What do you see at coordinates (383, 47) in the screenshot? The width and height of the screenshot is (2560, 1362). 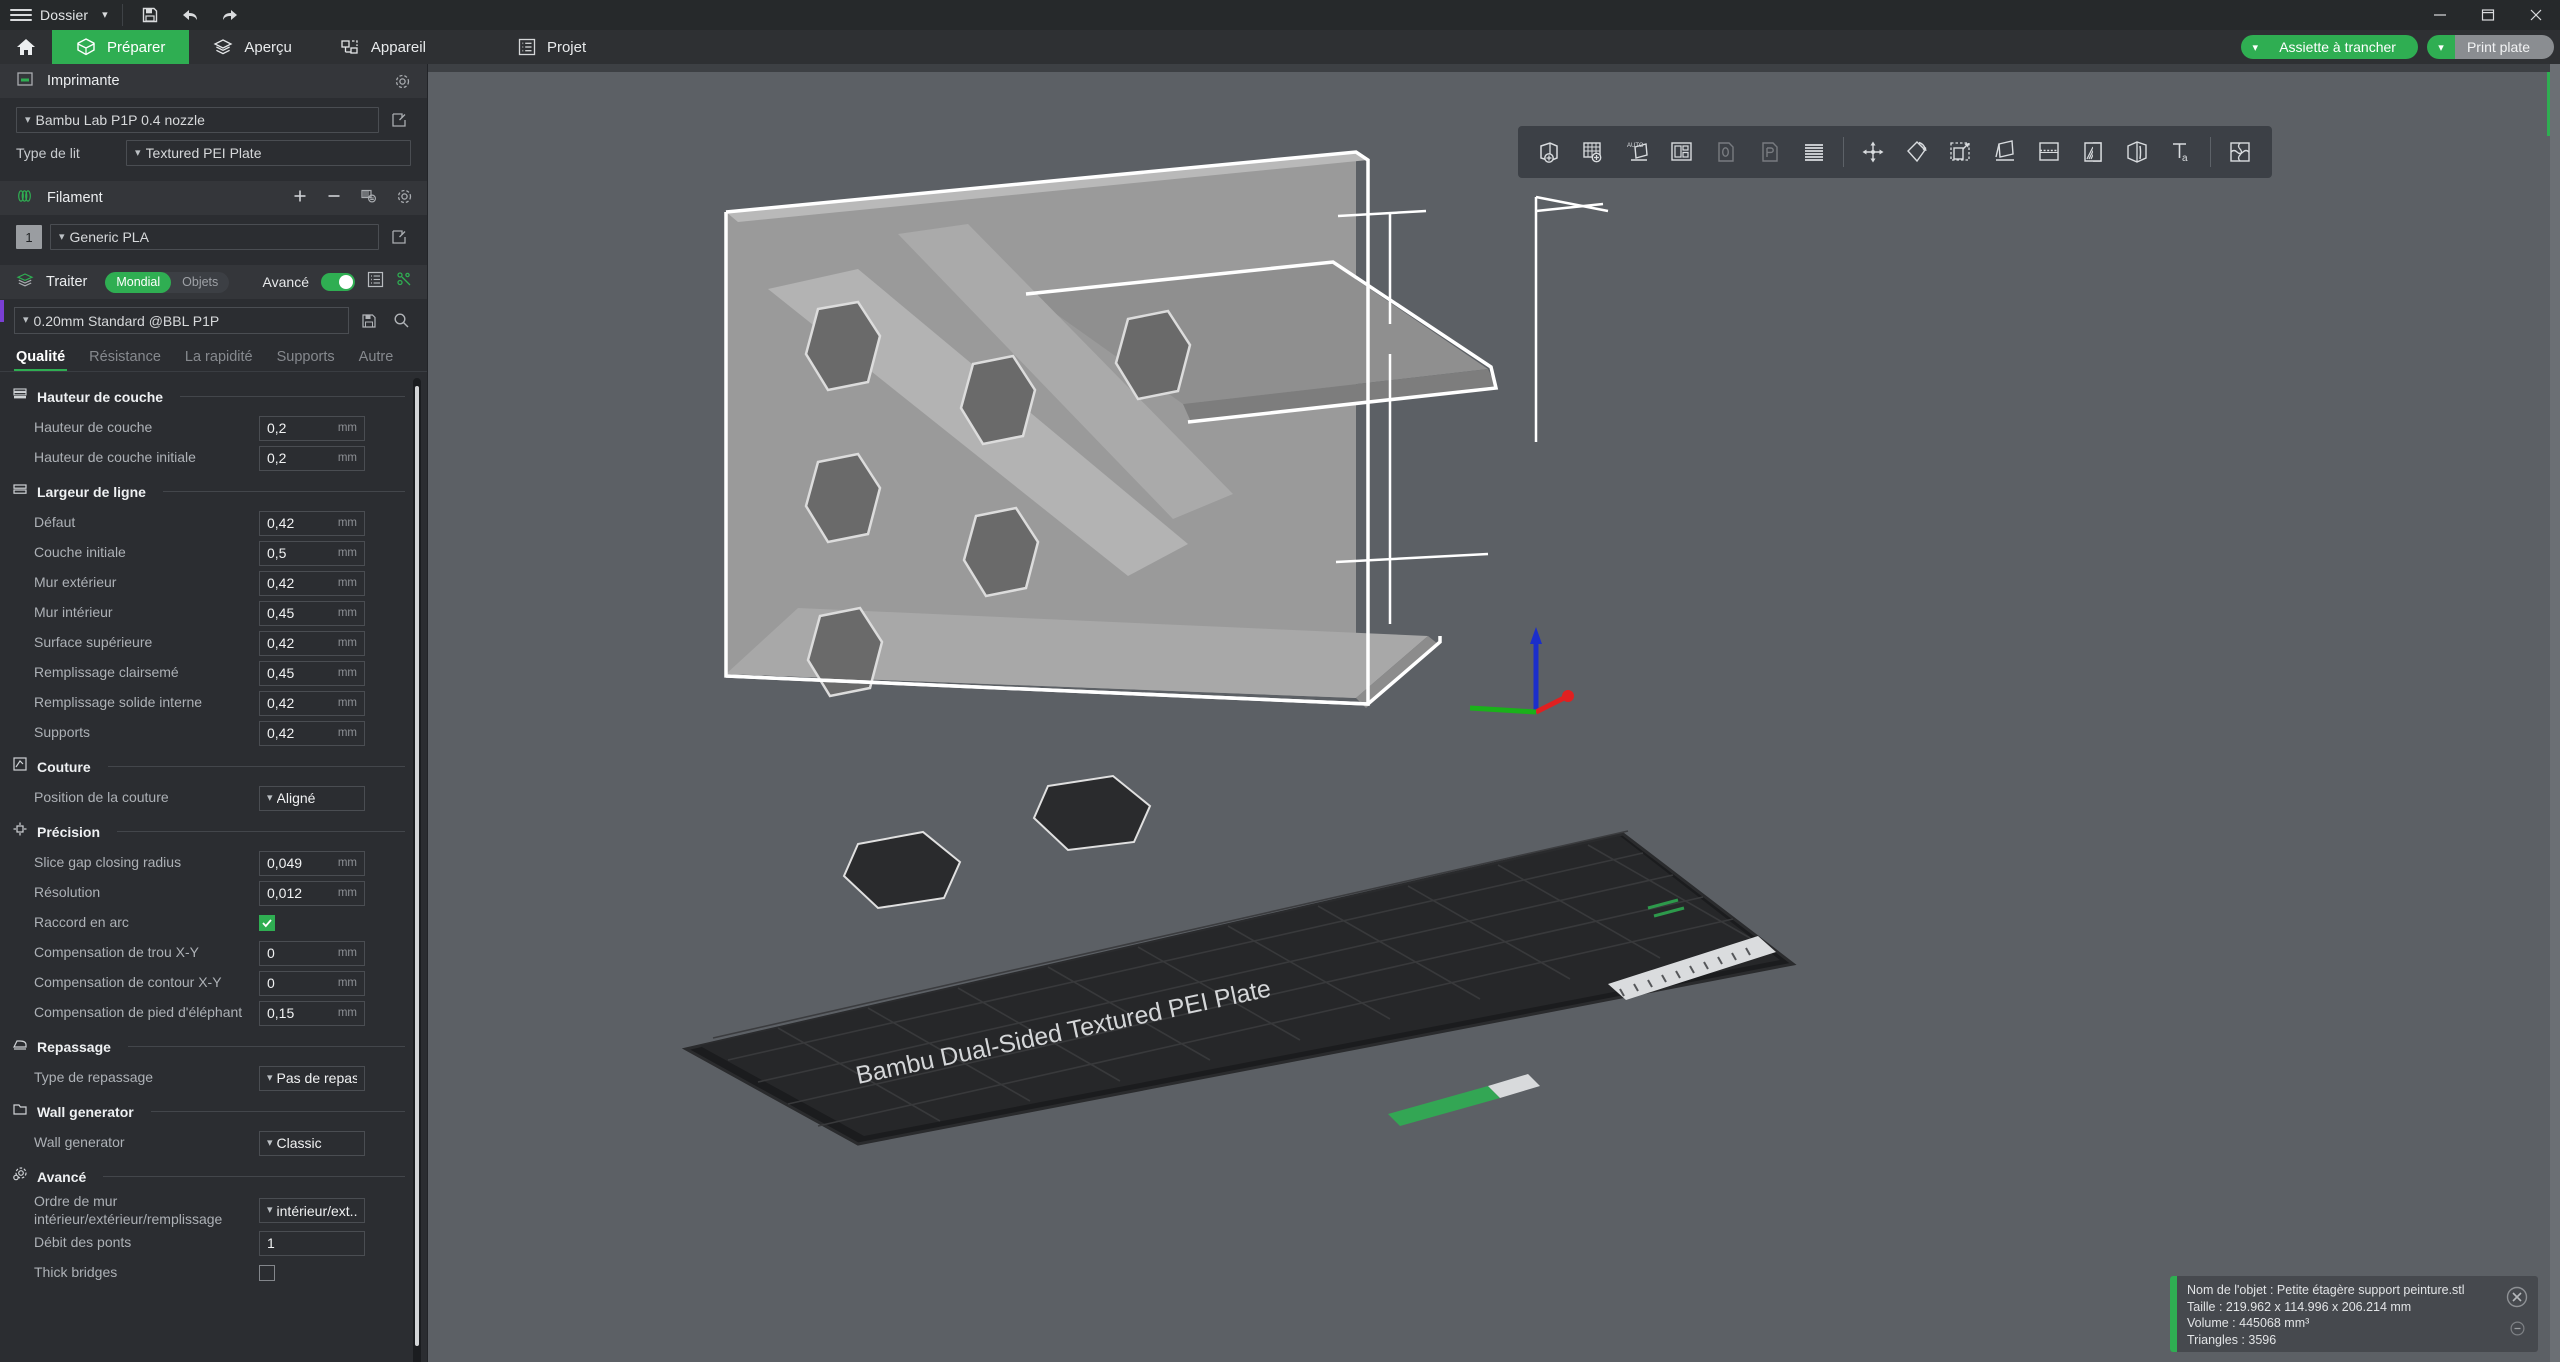 I see `tab-appareil: Appareil` at bounding box center [383, 47].